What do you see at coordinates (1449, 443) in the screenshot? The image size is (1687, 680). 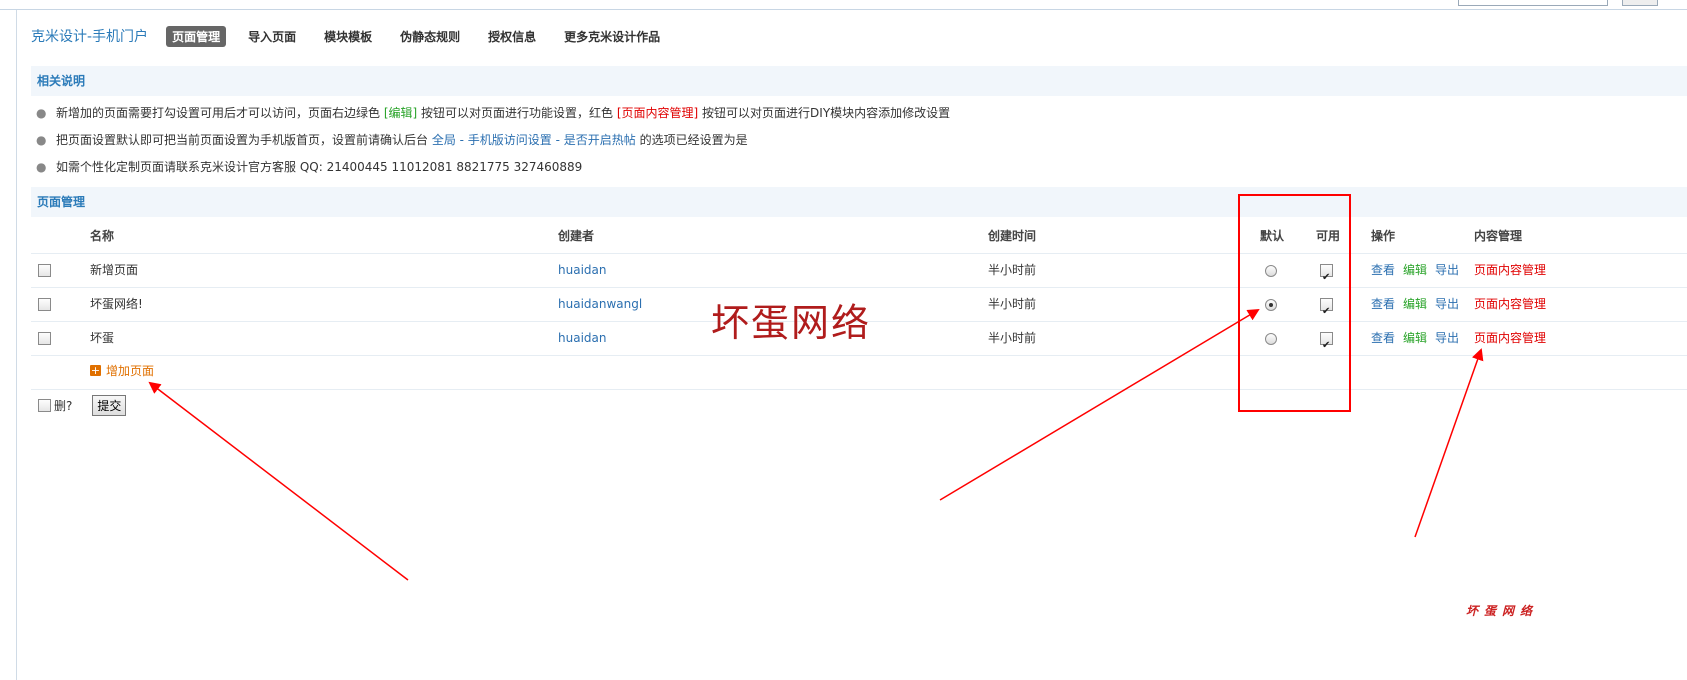 I see `arrow-to-content-manage` at bounding box center [1449, 443].